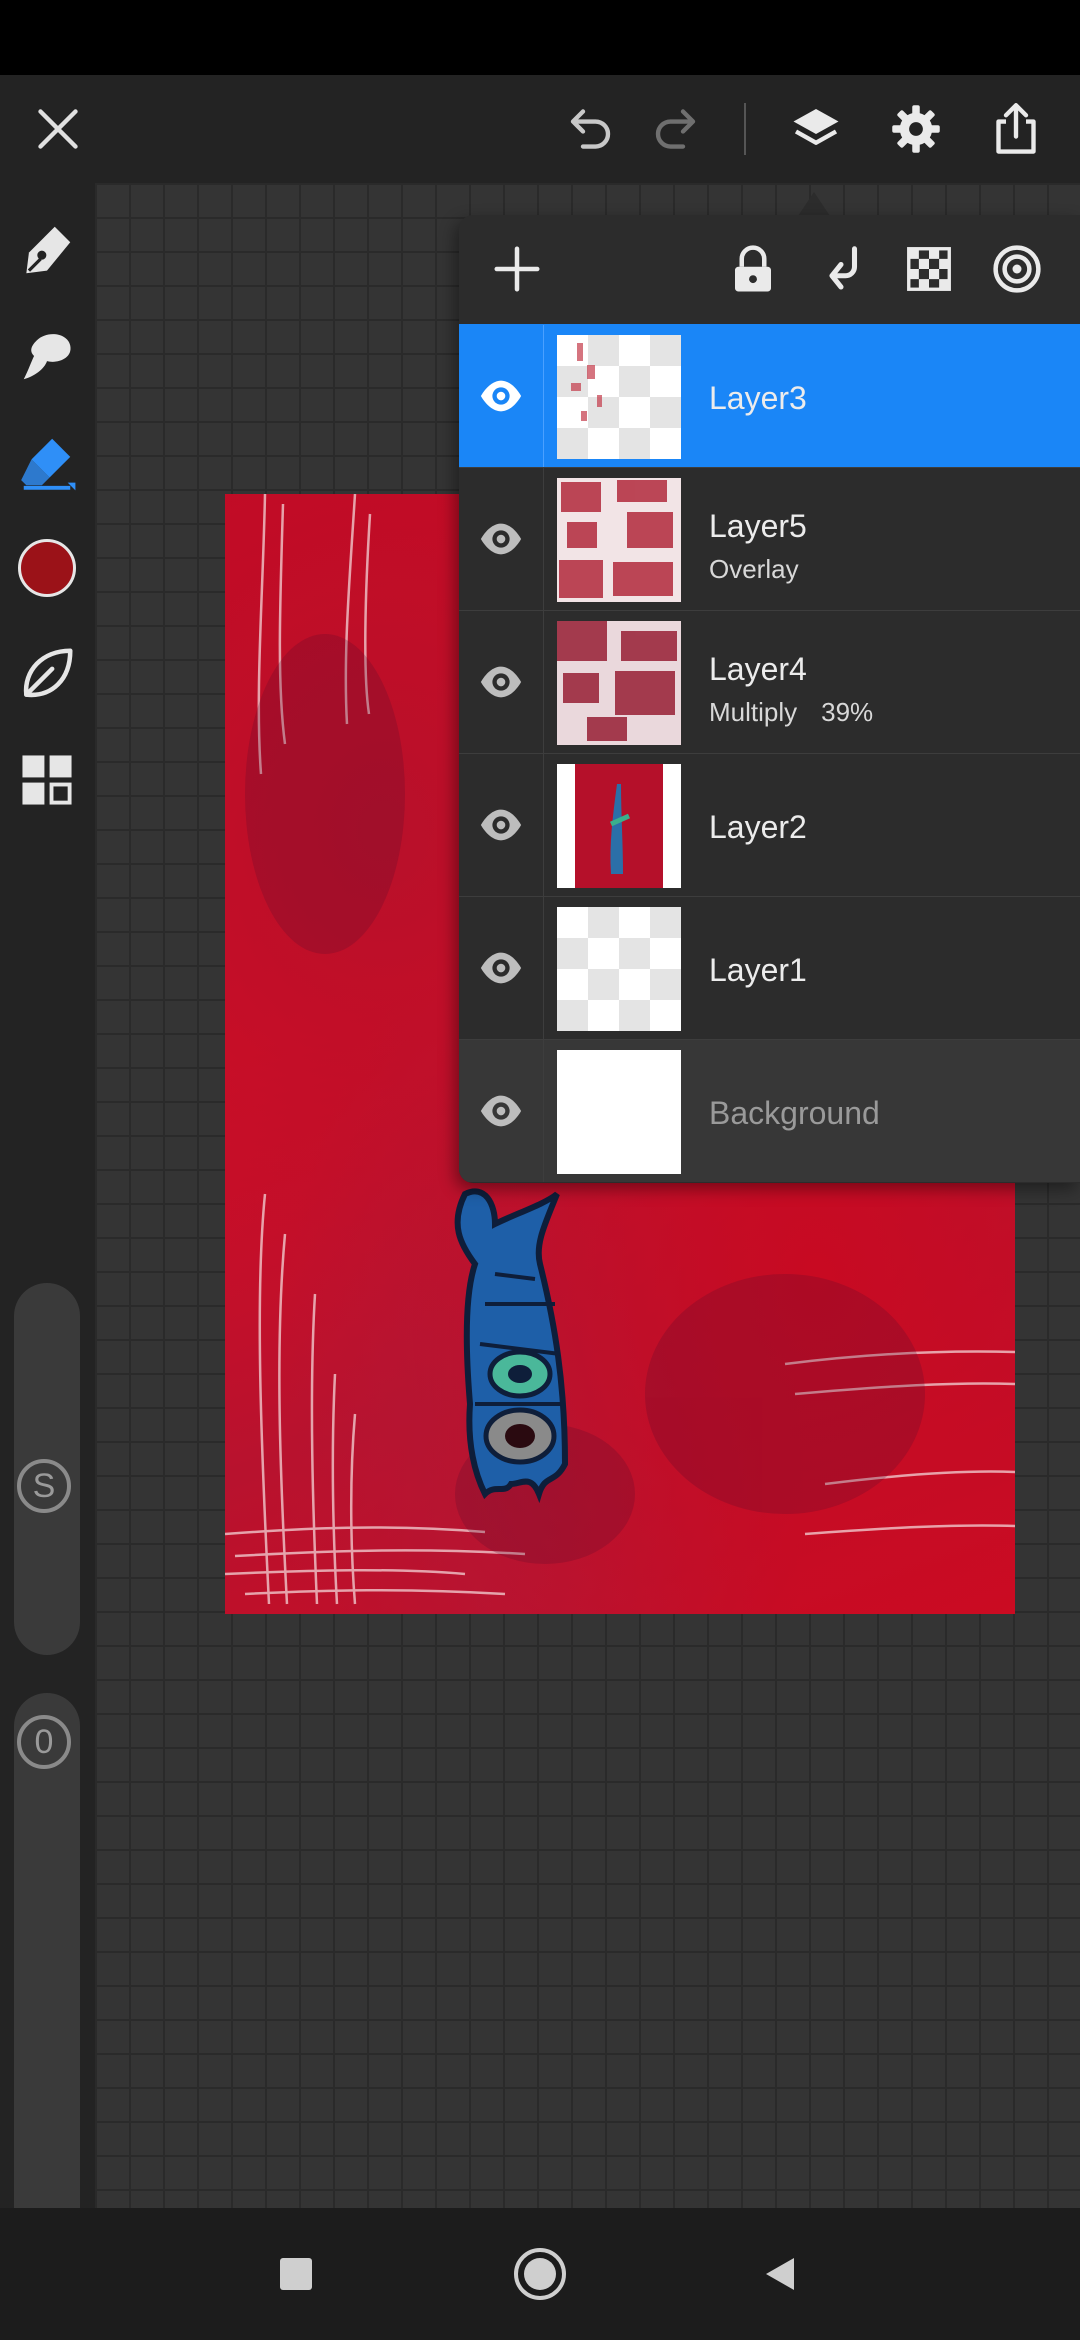  I want to click on layer-name: Layer3, so click(758, 398).